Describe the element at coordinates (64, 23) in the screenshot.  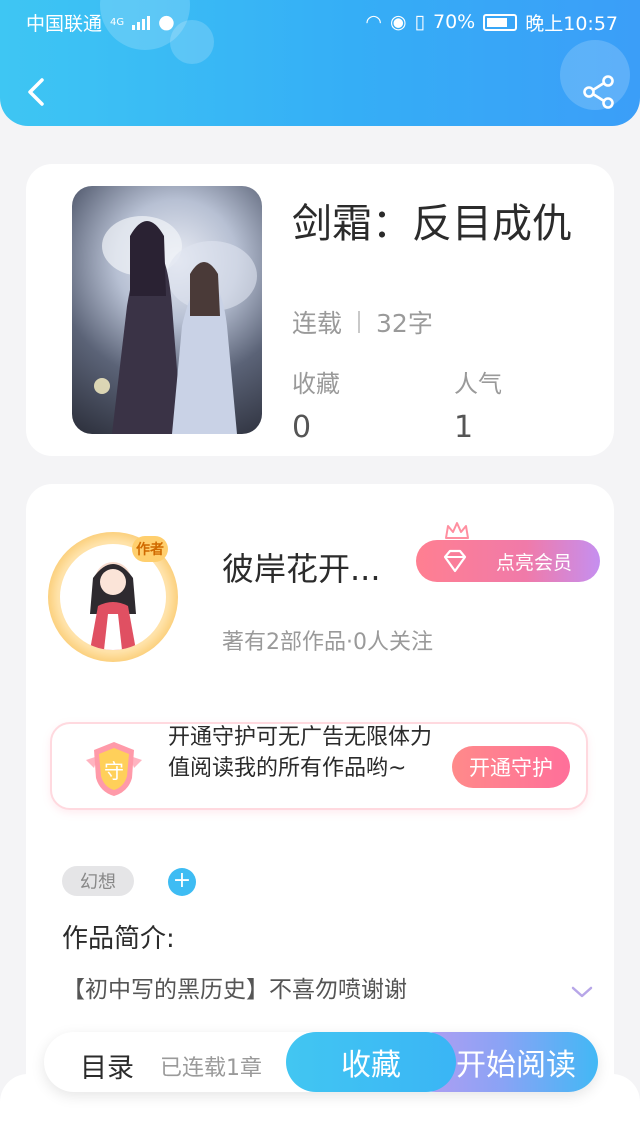
I see `carrier-name: 中国联通` at that location.